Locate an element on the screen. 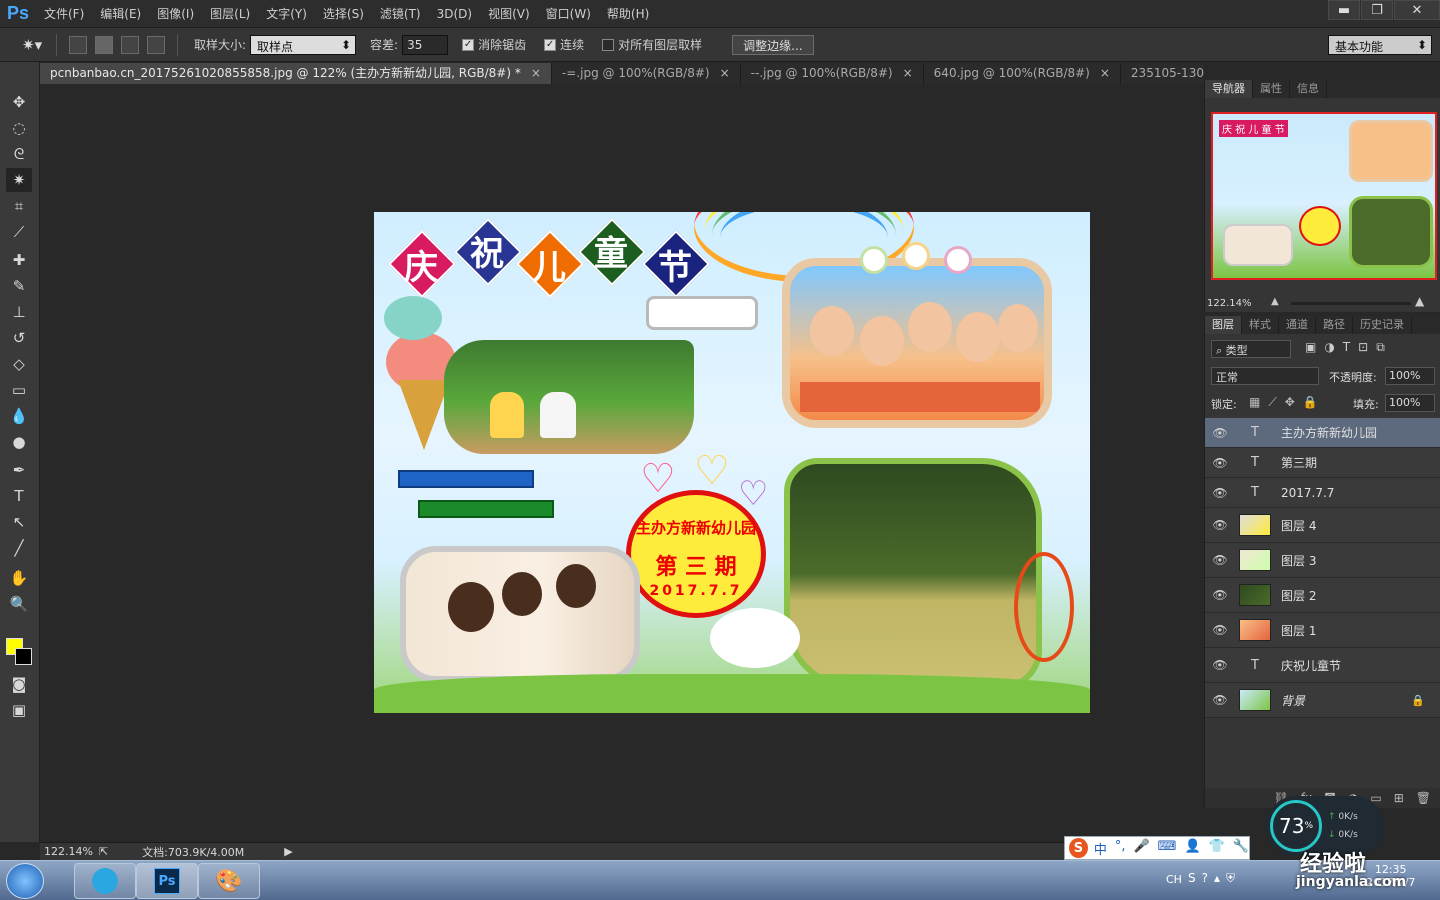 The width and height of the screenshot is (1440, 900). add-selection-icon is located at coordinates (104, 44).